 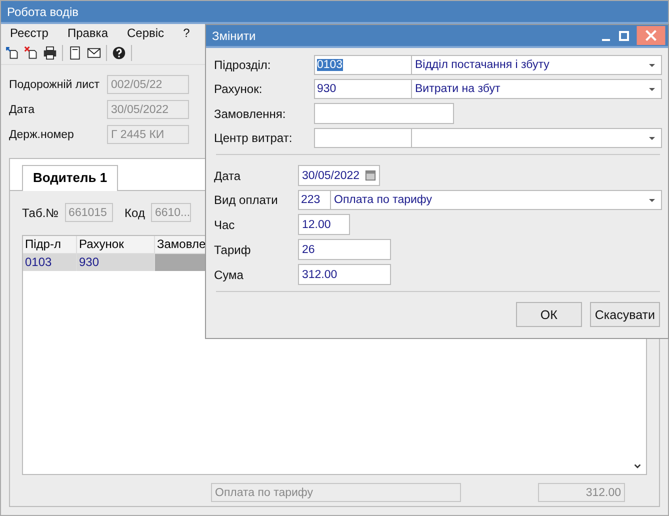 What do you see at coordinates (40, 213) in the screenshot?
I see `field-label: Таб.№` at bounding box center [40, 213].